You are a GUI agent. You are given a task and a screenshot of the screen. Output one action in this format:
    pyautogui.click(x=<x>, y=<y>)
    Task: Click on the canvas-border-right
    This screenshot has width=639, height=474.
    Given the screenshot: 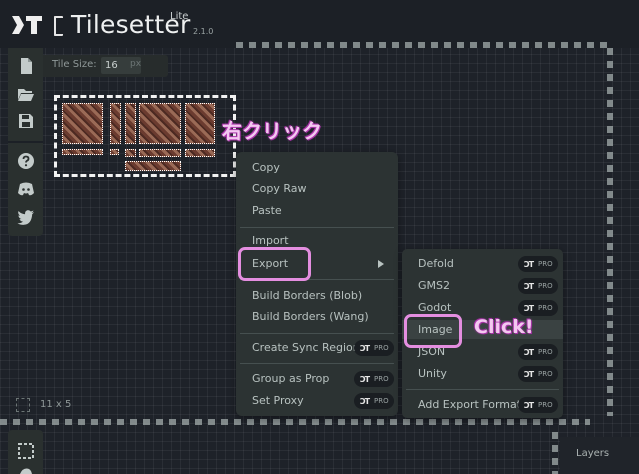 What is the action you would take?
    pyautogui.click(x=610, y=232)
    